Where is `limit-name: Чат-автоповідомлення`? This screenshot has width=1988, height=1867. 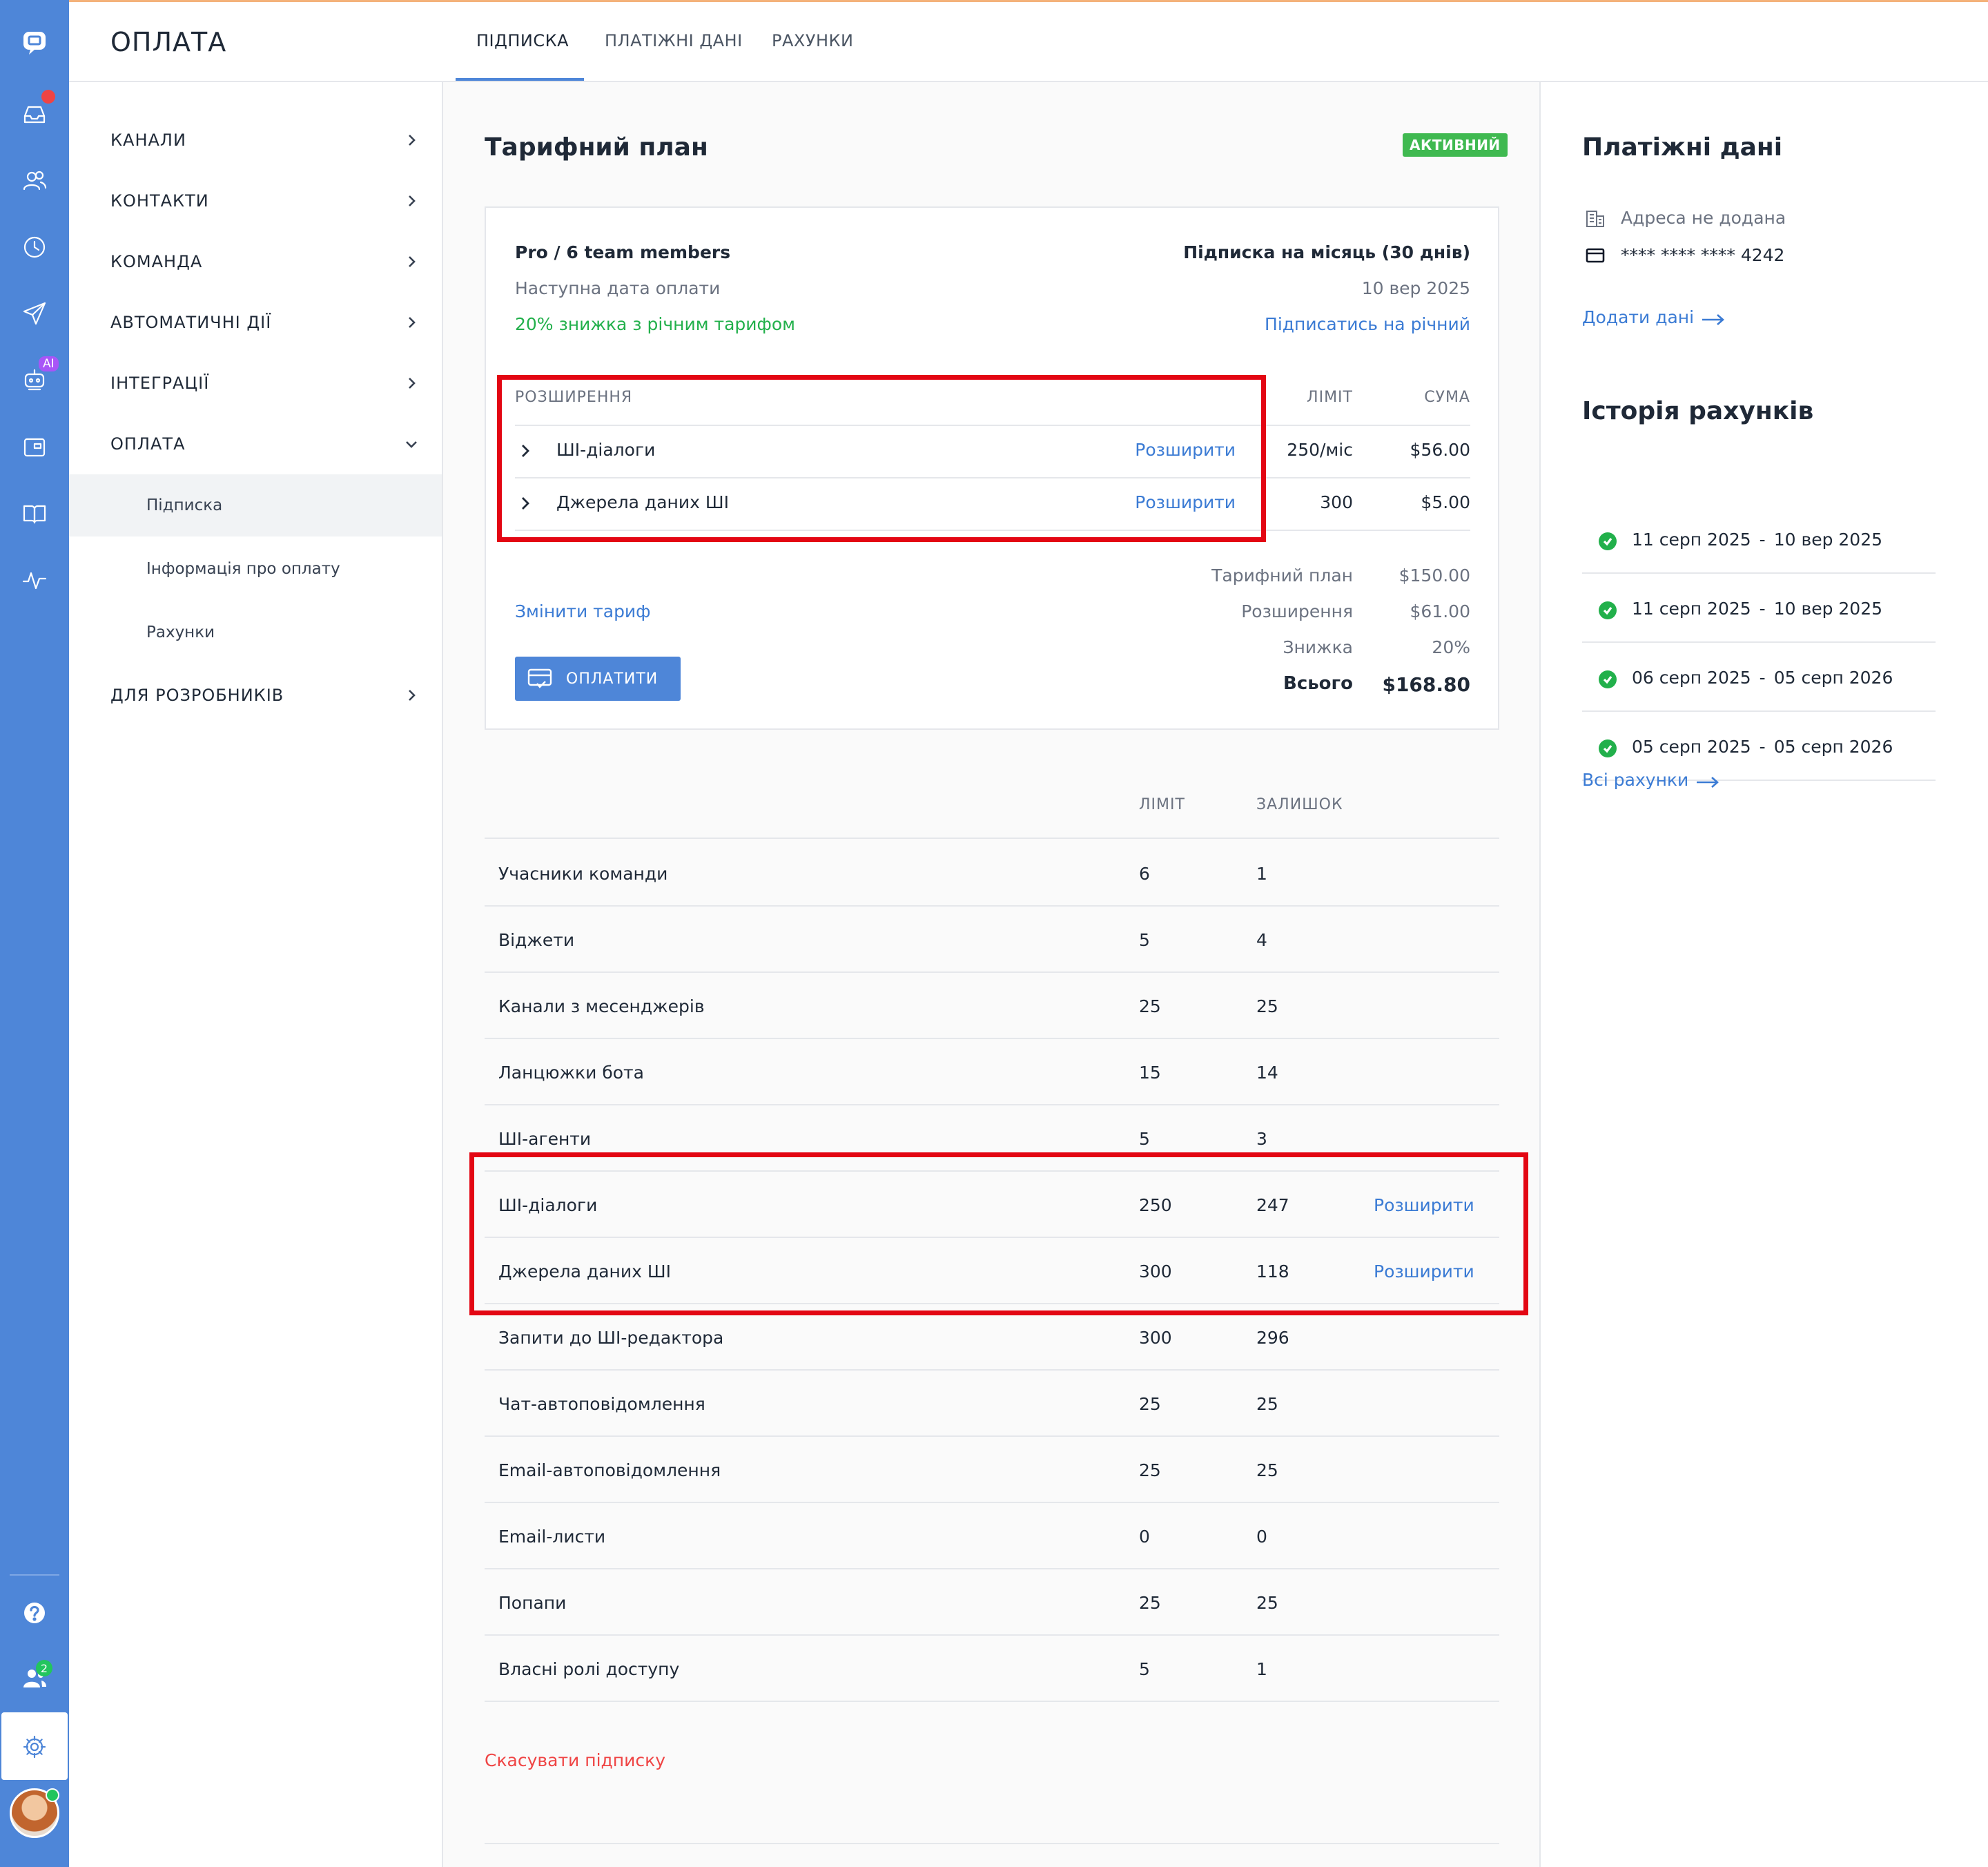 limit-name: Чат-автоповідомлення is located at coordinates (601, 1404).